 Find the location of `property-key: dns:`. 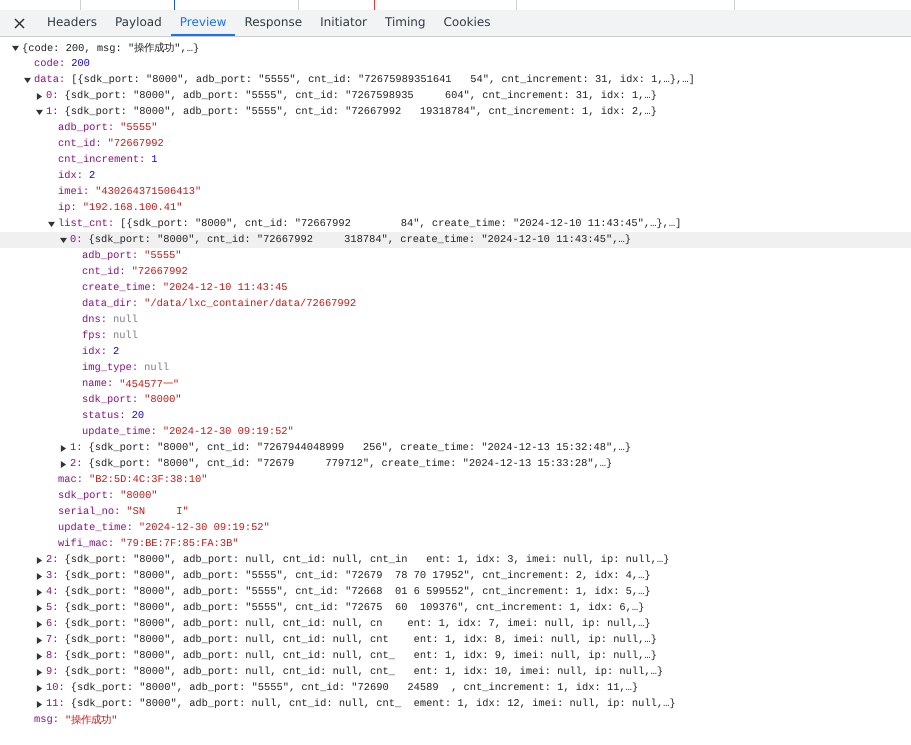

property-key: dns: is located at coordinates (94, 320).